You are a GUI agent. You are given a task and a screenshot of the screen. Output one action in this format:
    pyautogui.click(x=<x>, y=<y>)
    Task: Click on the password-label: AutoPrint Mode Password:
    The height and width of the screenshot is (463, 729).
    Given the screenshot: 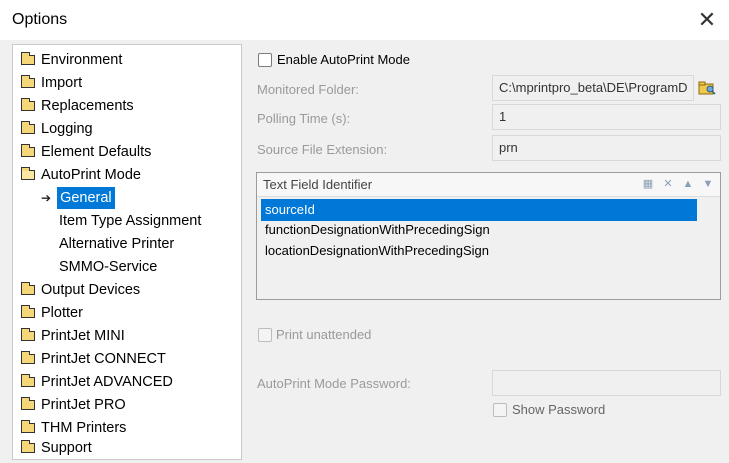 What is the action you would take?
    pyautogui.click(x=334, y=383)
    